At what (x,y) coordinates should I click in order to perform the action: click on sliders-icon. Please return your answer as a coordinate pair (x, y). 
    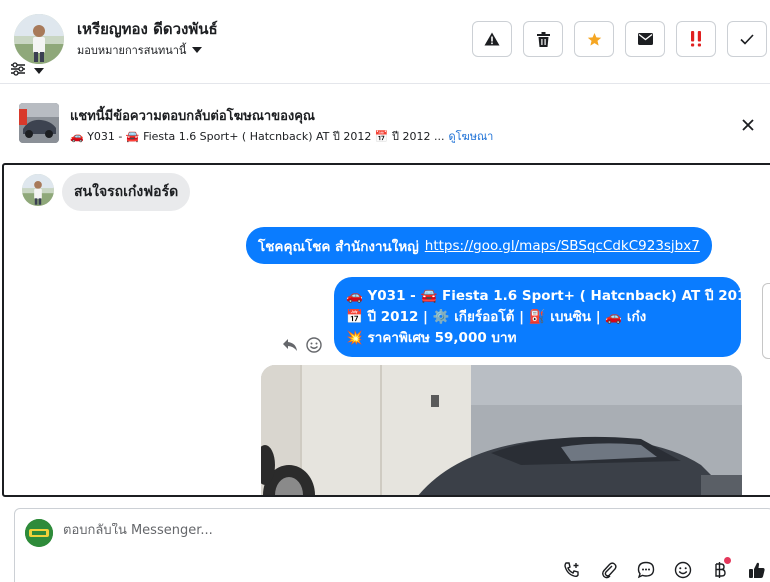
    Looking at the image, I should click on (18, 70).